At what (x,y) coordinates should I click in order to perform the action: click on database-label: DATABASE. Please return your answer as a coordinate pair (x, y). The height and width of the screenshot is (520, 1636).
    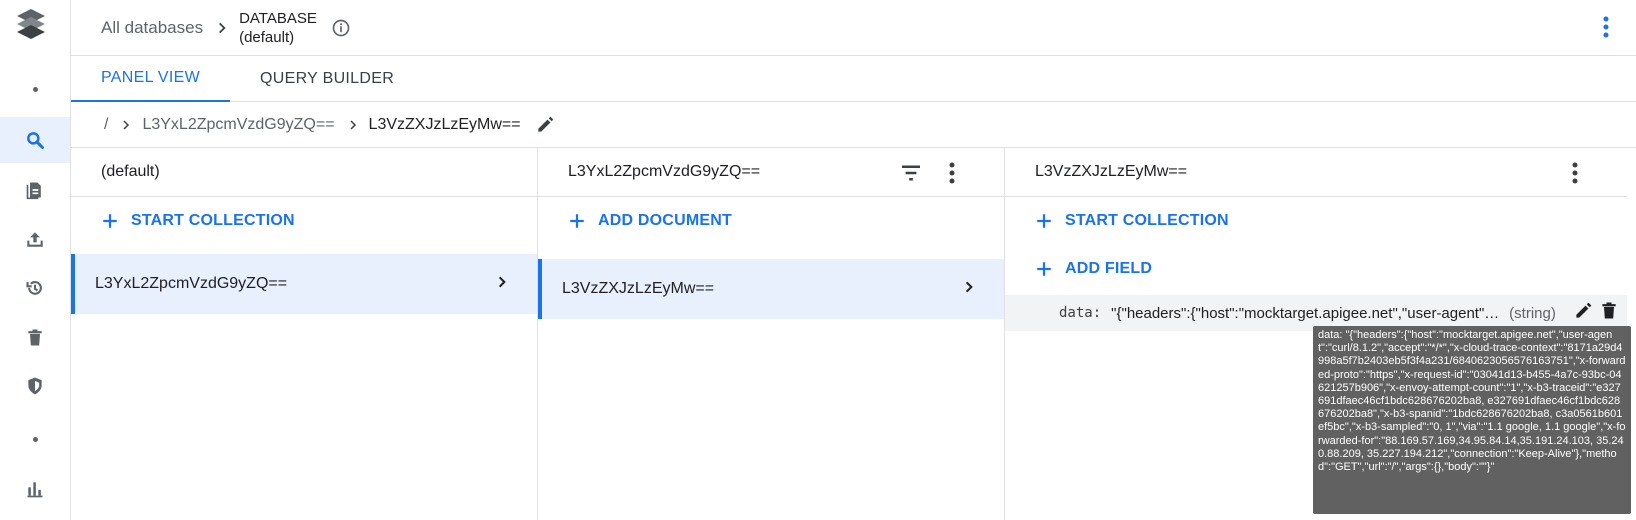
    Looking at the image, I should click on (278, 18).